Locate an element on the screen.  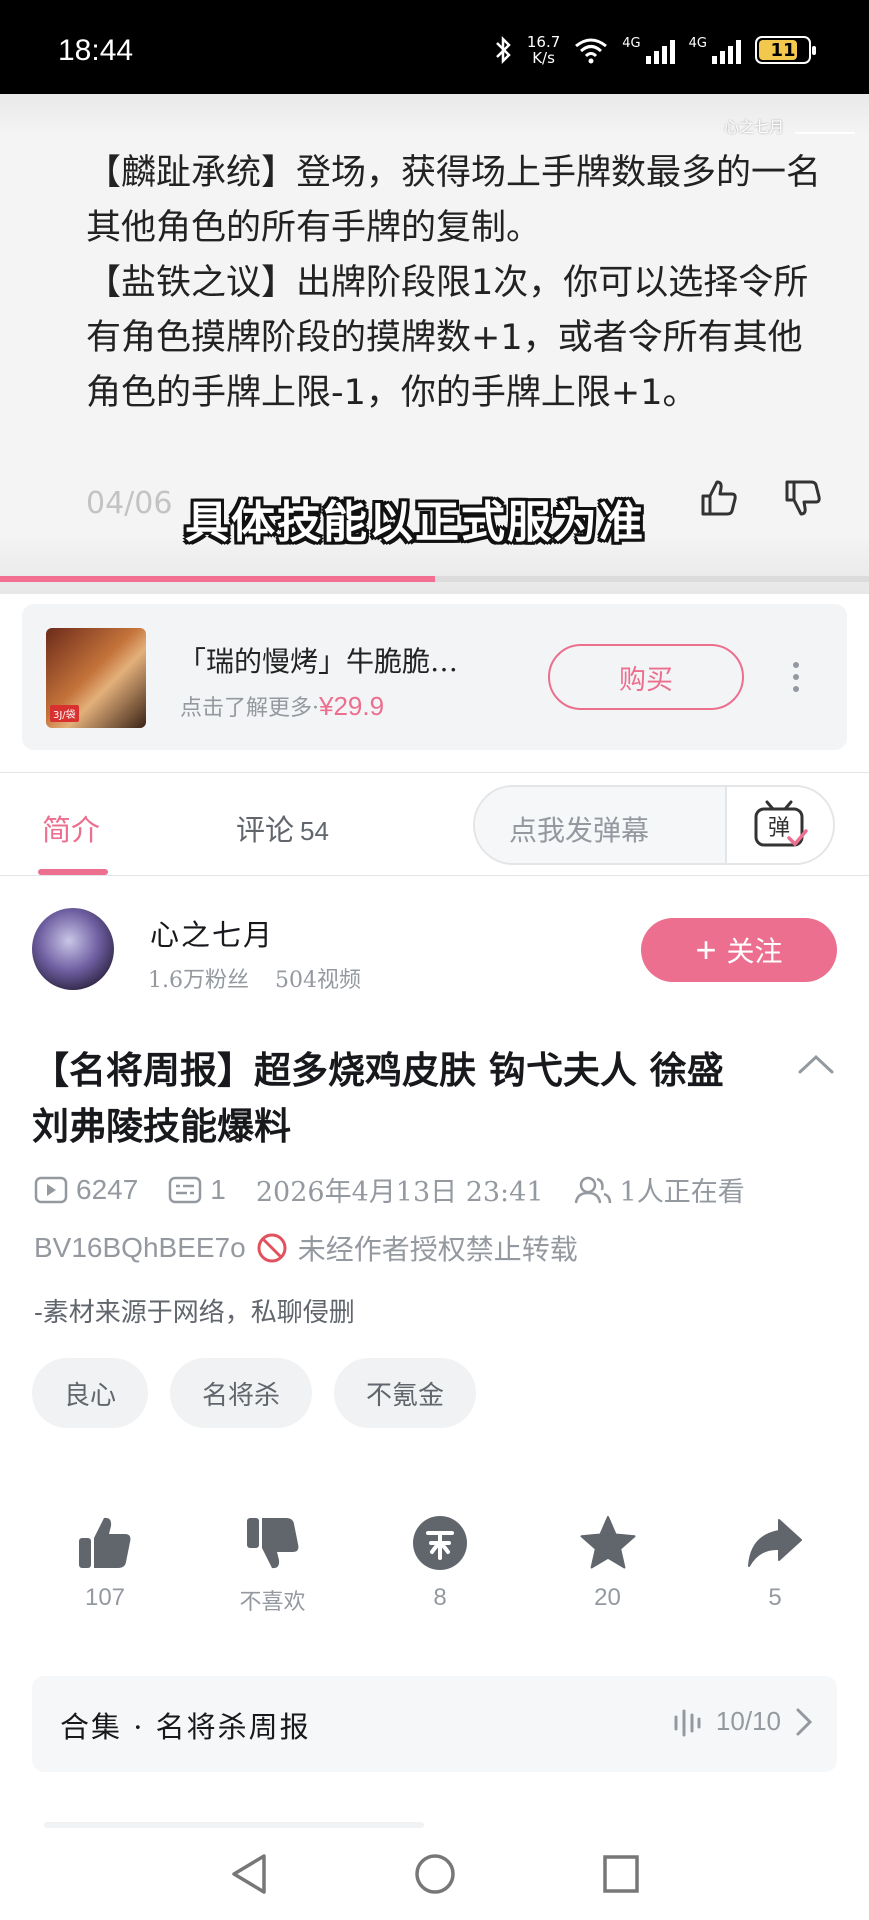
thumbs-up-icon is located at coordinates (105, 1542).